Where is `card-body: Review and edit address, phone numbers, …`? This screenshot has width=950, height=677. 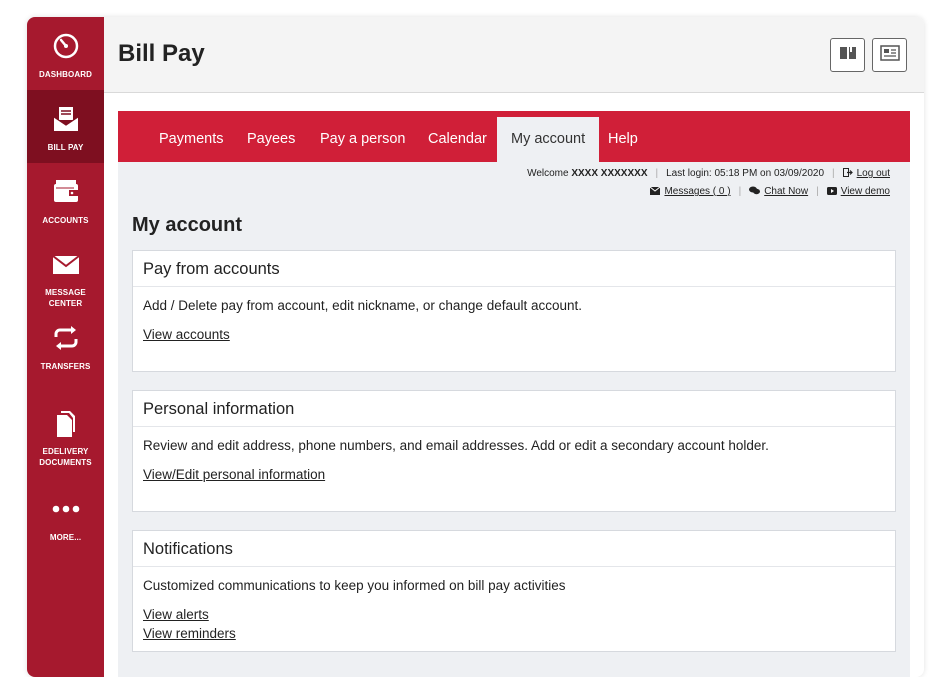 card-body: Review and edit address, phone numbers, … is located at coordinates (514, 460).